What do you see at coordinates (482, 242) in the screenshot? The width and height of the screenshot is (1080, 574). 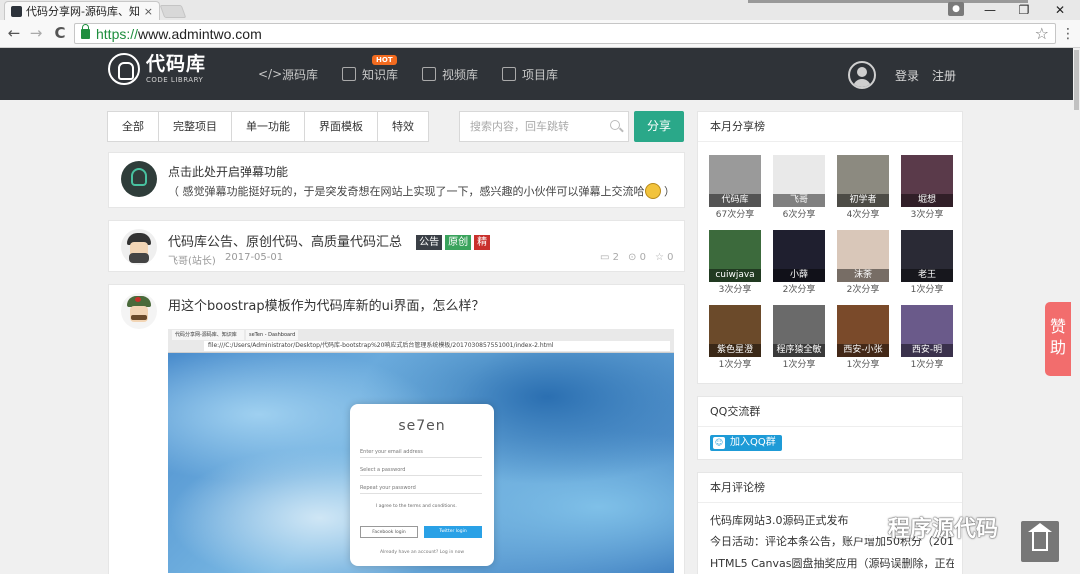 I see `tag-featured: 精` at bounding box center [482, 242].